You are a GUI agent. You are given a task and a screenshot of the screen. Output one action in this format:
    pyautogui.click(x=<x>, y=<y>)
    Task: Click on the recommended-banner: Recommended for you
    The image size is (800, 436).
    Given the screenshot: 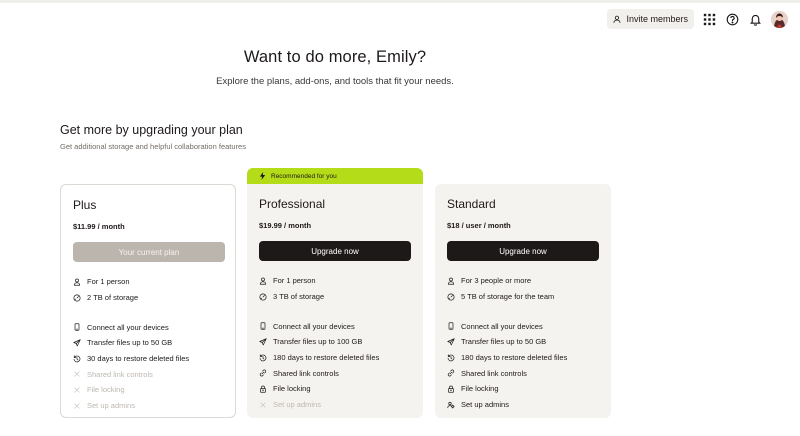 What is the action you would take?
    pyautogui.click(x=335, y=176)
    